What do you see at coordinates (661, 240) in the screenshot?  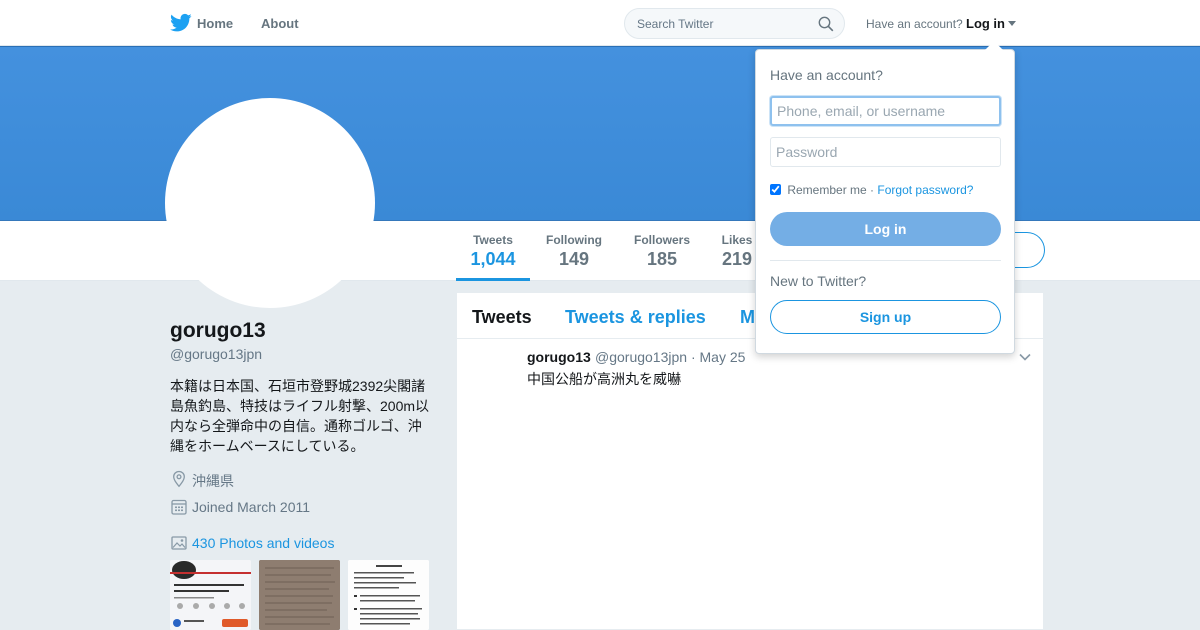 I see `stat-label: Followers` at bounding box center [661, 240].